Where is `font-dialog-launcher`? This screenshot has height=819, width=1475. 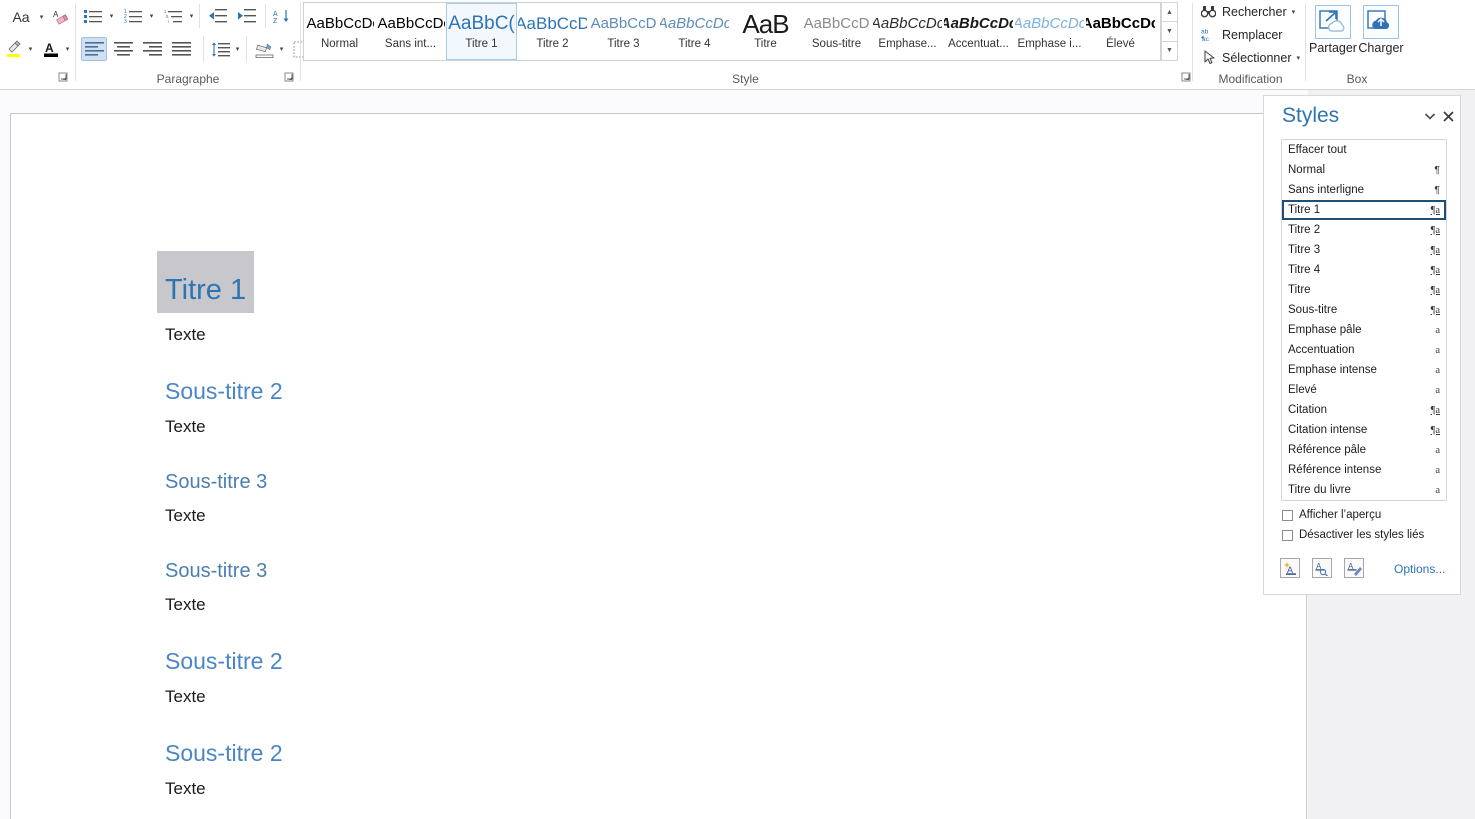 font-dialog-launcher is located at coordinates (64, 78).